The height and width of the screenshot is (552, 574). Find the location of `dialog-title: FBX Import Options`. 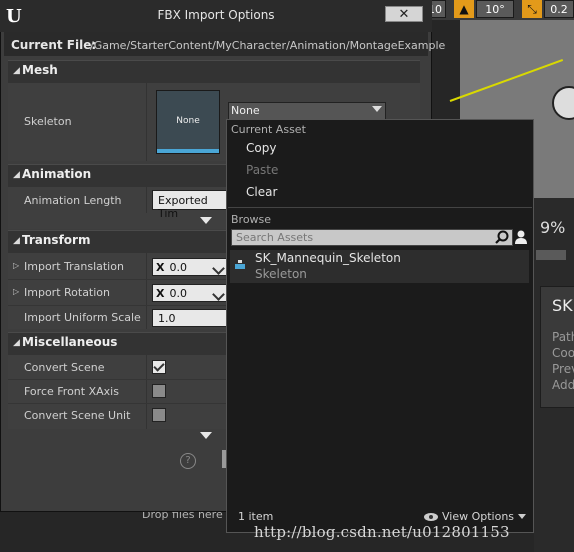

dialog-title: FBX Import Options is located at coordinates (216, 15).